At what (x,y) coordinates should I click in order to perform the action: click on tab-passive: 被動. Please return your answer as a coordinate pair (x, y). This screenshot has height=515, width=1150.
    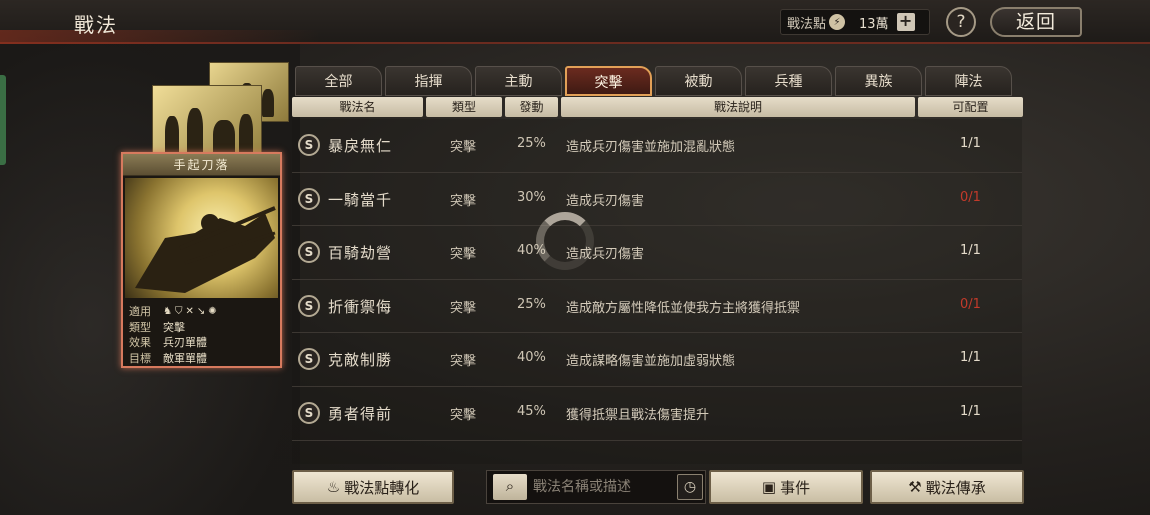
    Looking at the image, I should click on (698, 81).